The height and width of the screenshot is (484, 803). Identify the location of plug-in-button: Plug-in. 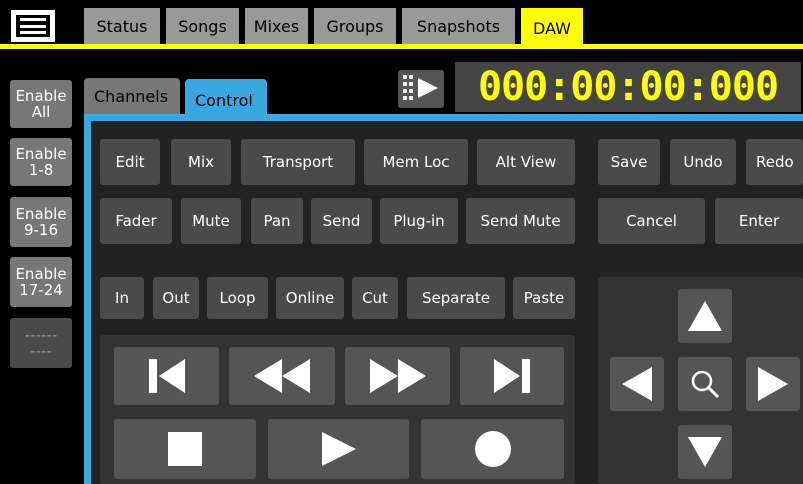
(419, 221).